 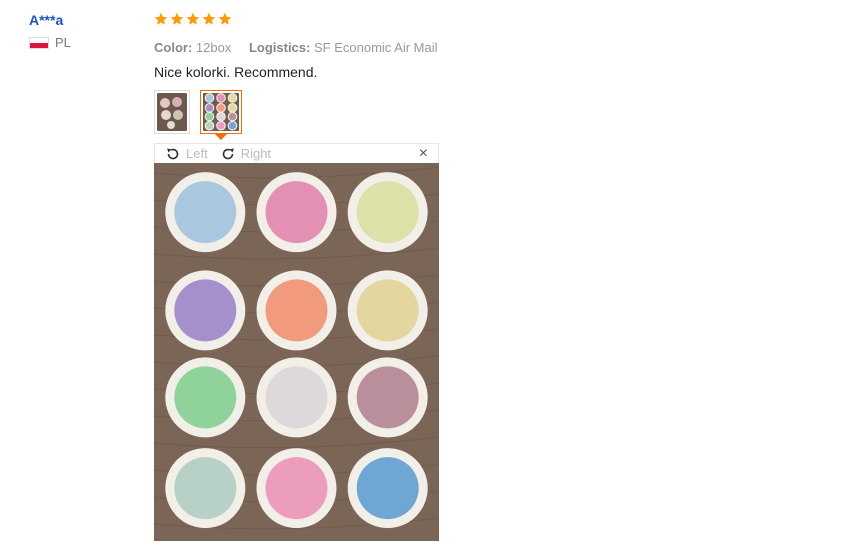 I want to click on poland-flag-icon, so click(x=39, y=42).